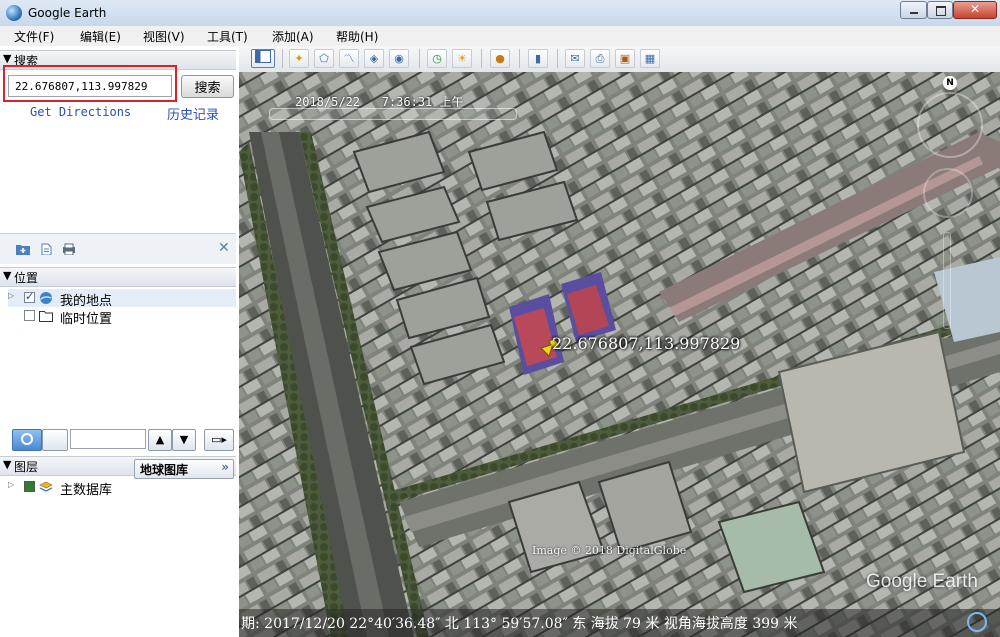 This screenshot has height=637, width=1000. Describe the element at coordinates (55, 440) in the screenshot. I see `panel-toggle-button` at that location.